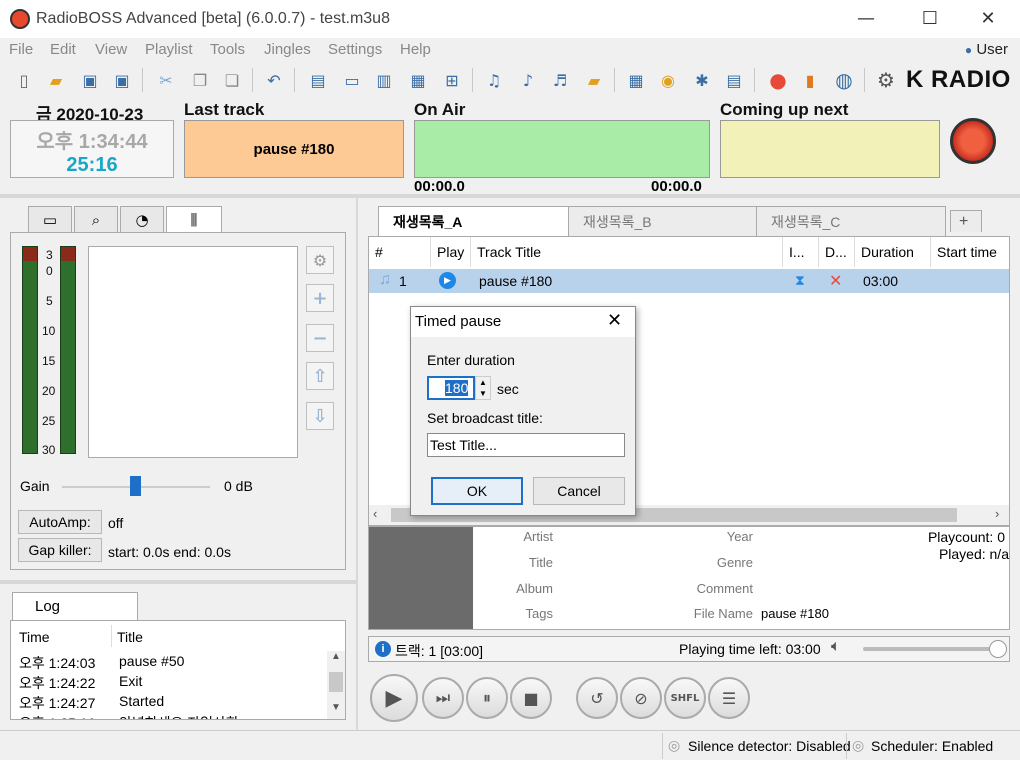  I want to click on insert-track-icon: ♪, so click(528, 80).